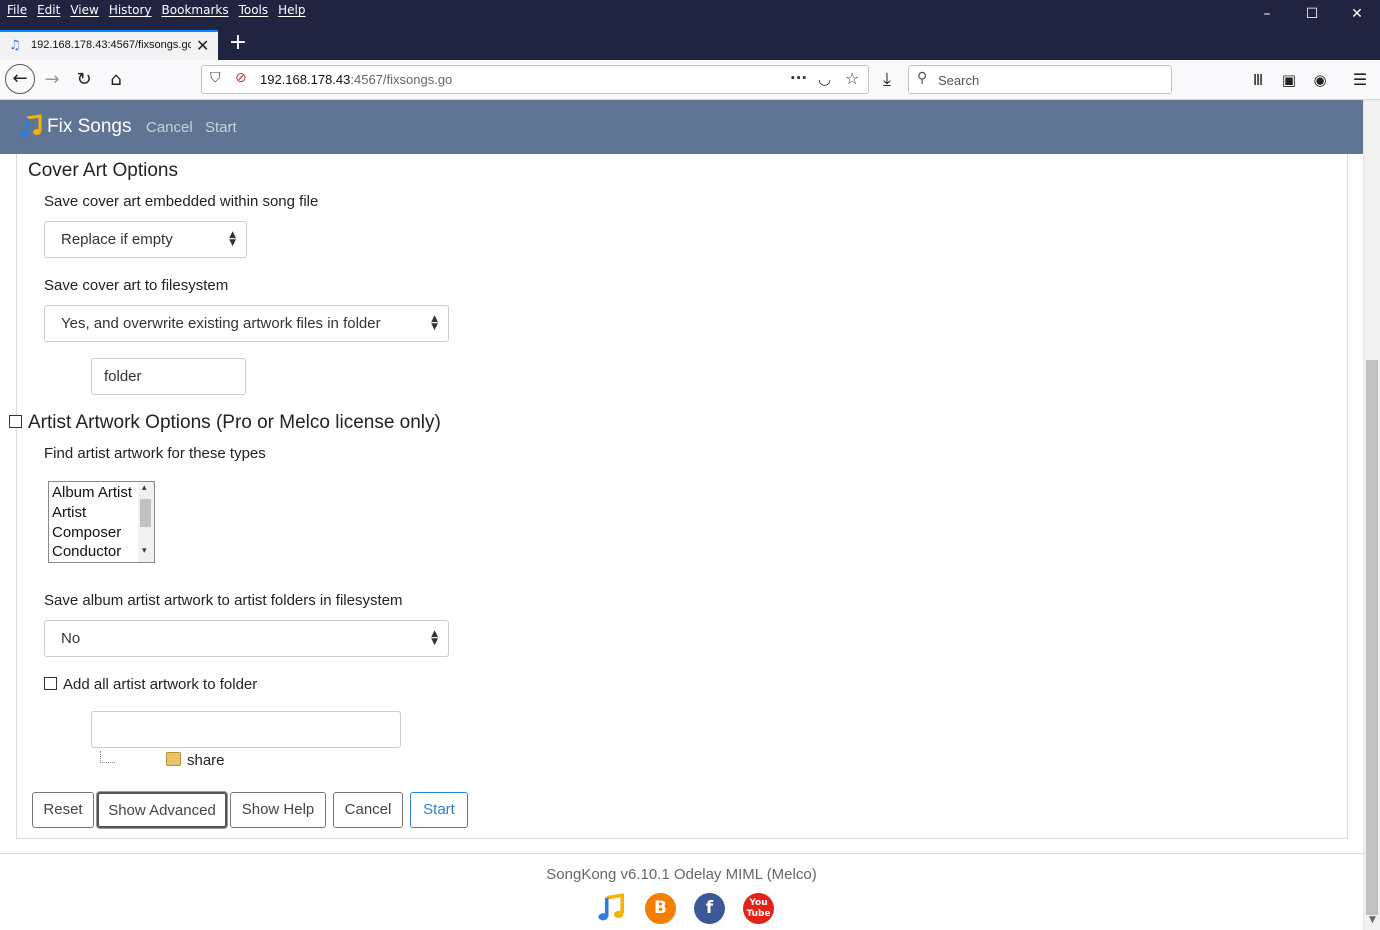 This screenshot has width=1380, height=930. I want to click on facebook-icon: f, so click(709, 908).